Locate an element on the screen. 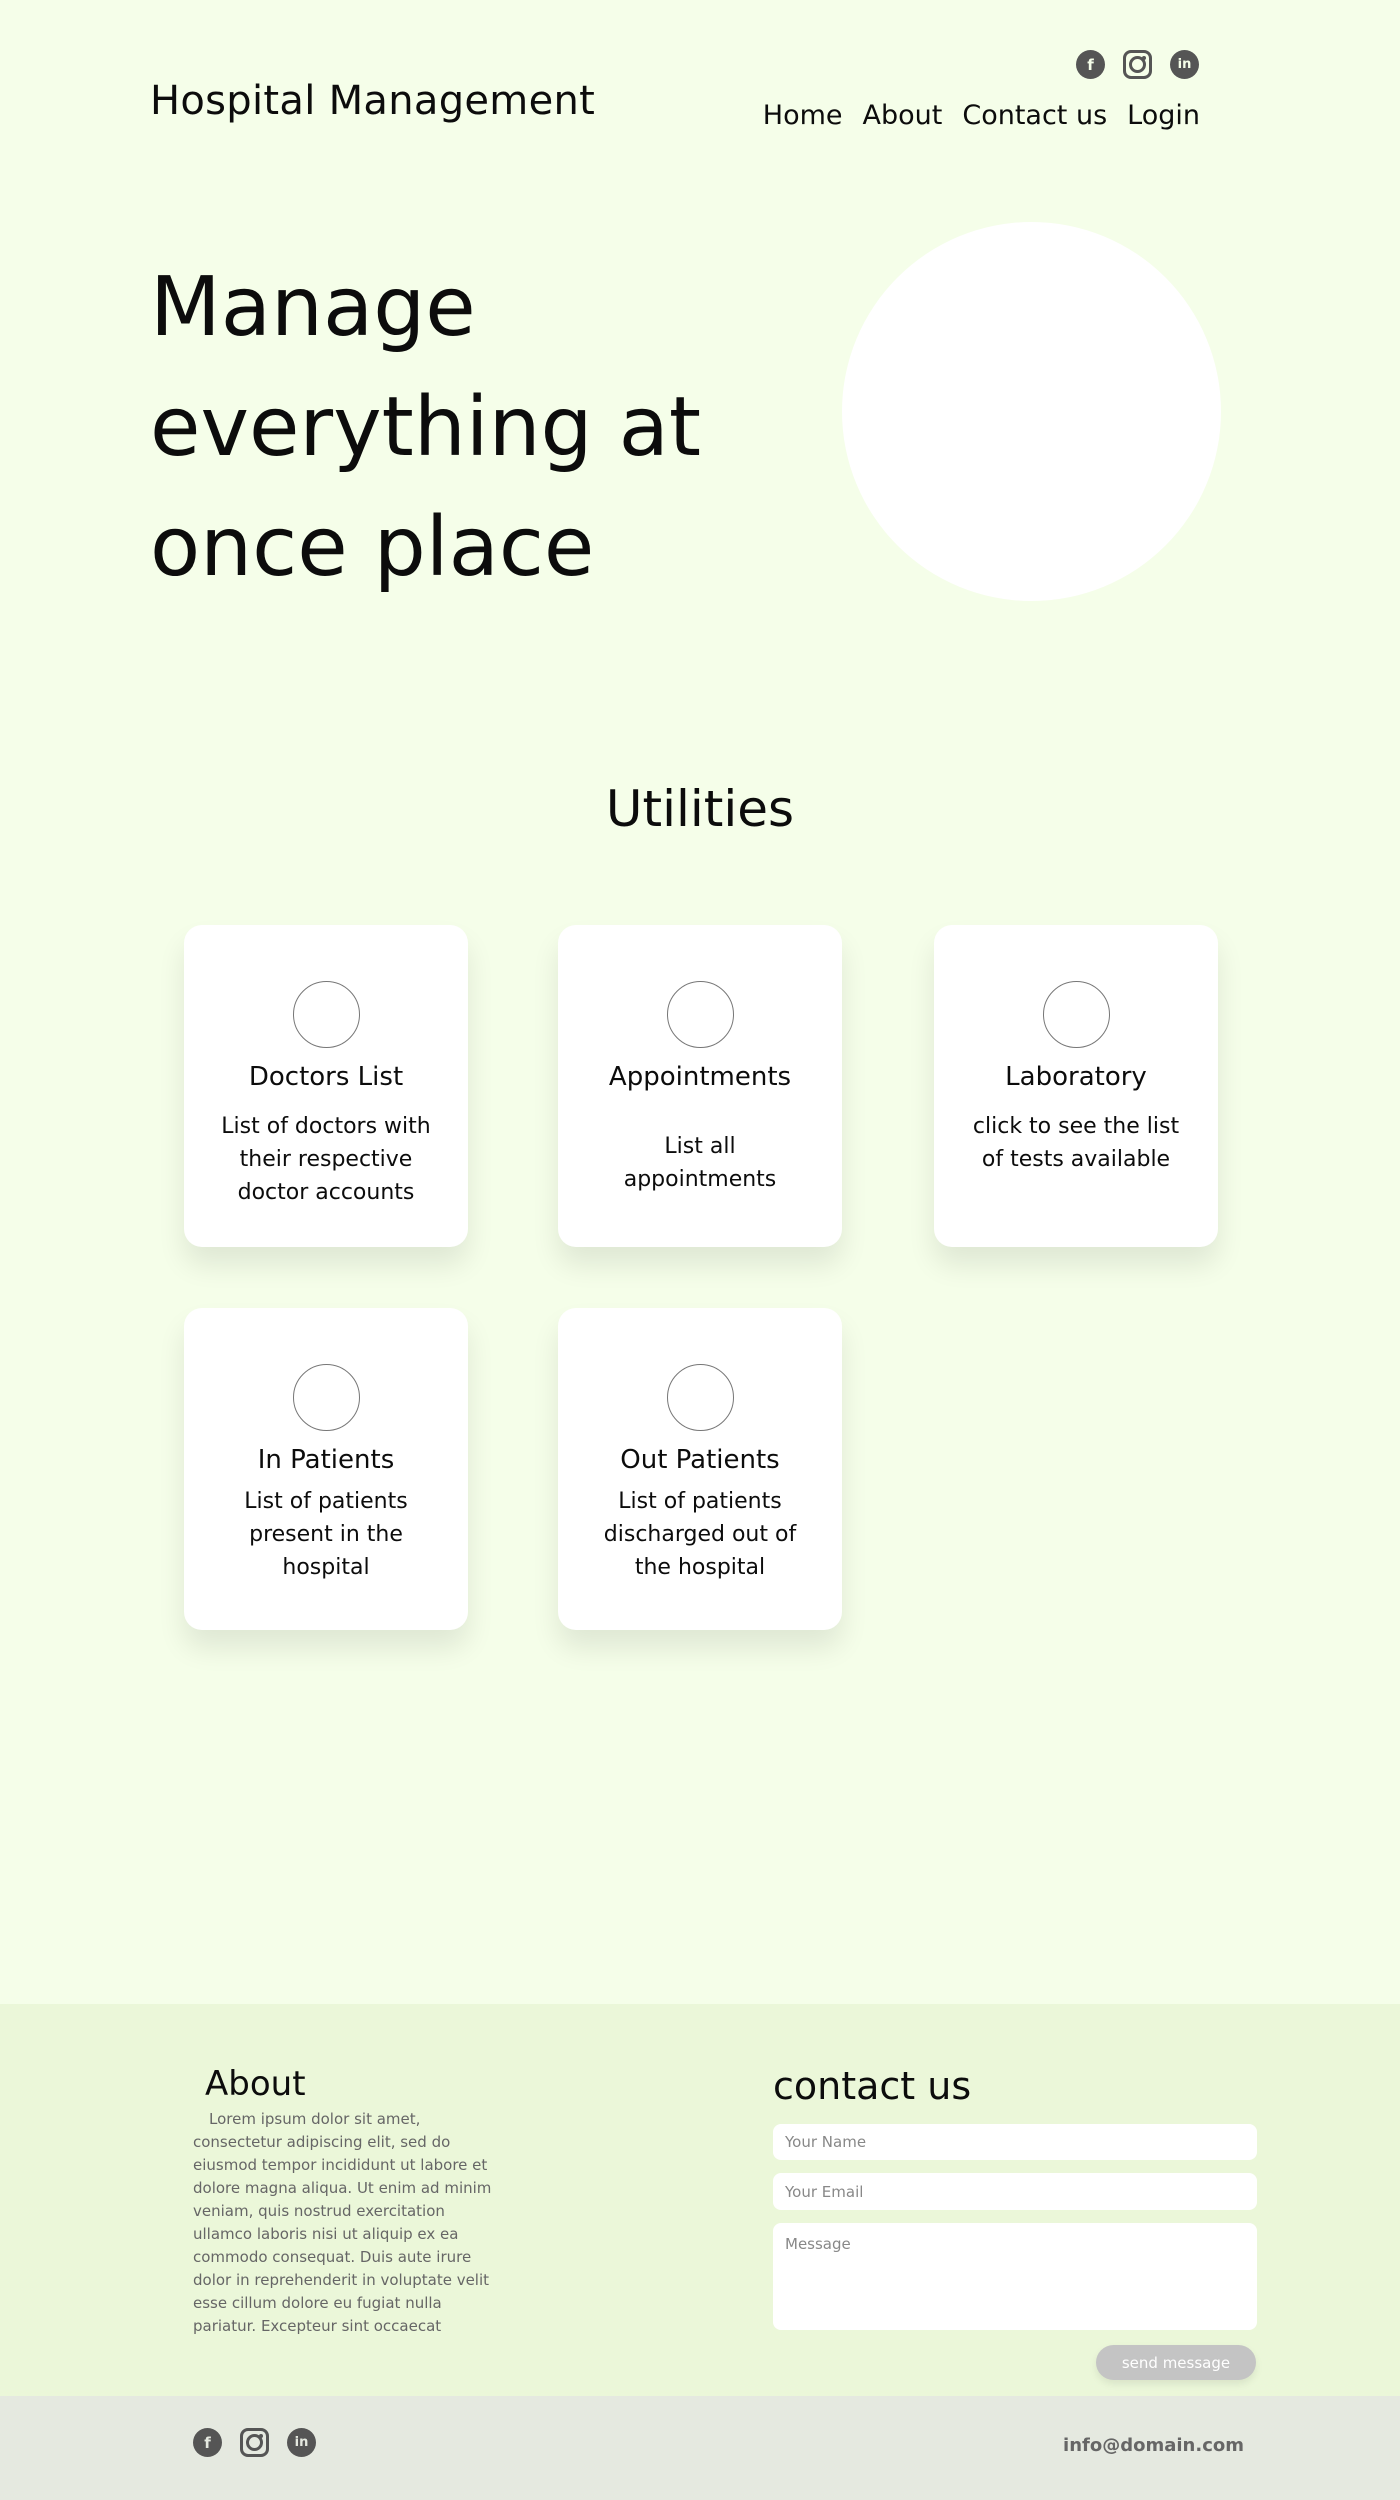 This screenshot has width=1400, height=2500. send-message-button: send message is located at coordinates (1176, 2362).